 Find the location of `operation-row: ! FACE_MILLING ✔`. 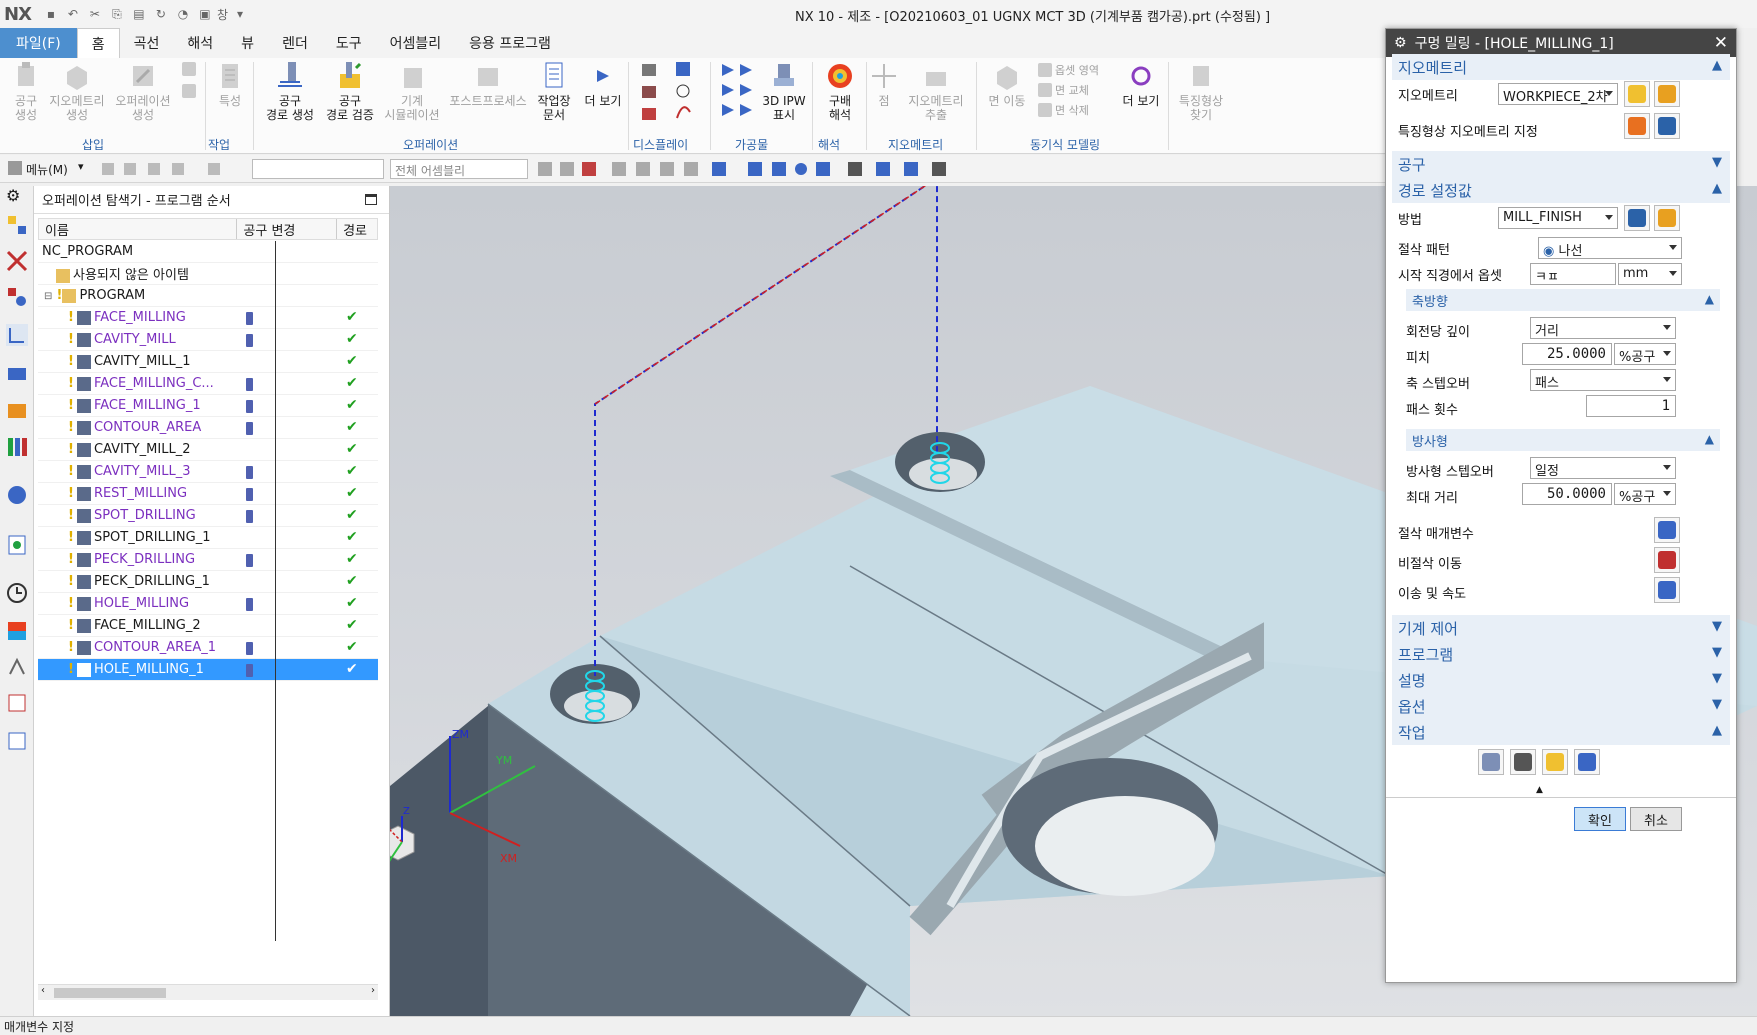

operation-row: ! FACE_MILLING ✔ is located at coordinates (208, 318).